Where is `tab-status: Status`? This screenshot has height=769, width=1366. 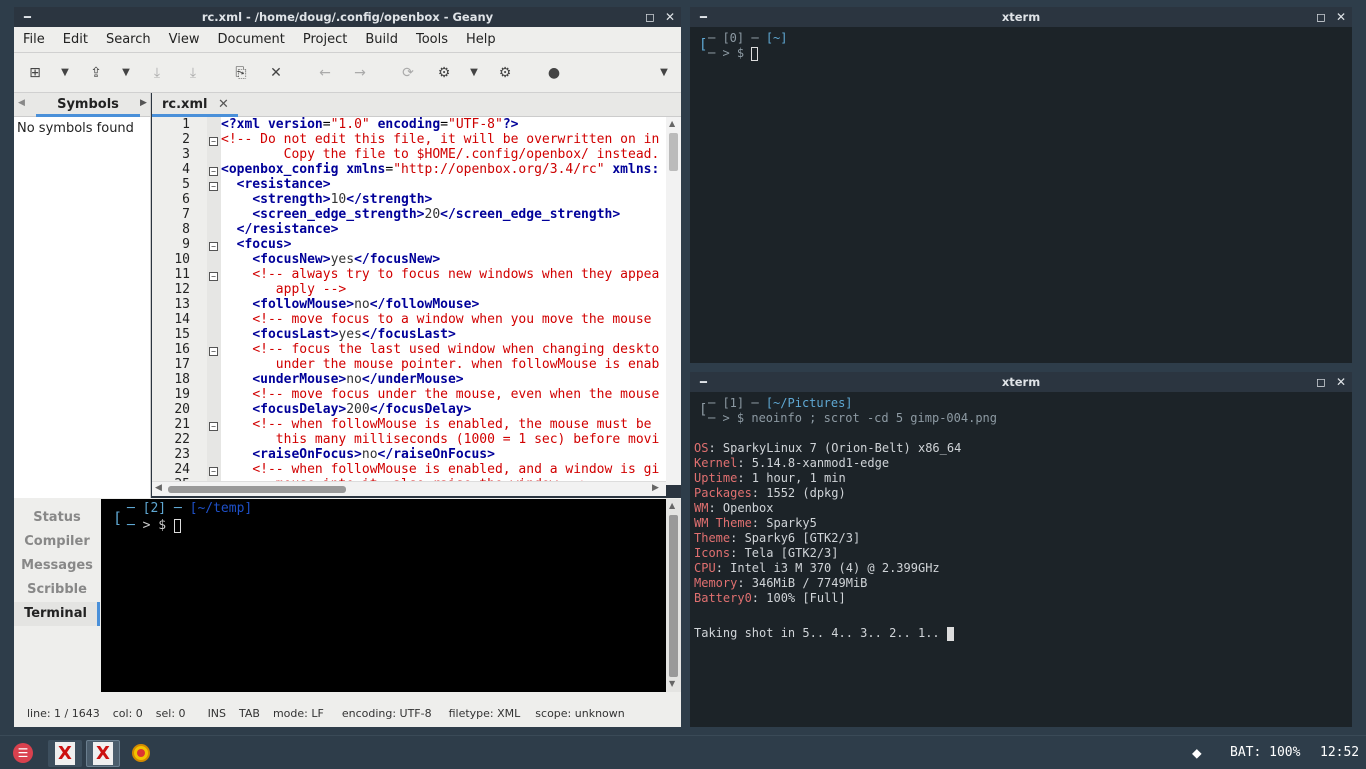
tab-status: Status is located at coordinates (57, 518).